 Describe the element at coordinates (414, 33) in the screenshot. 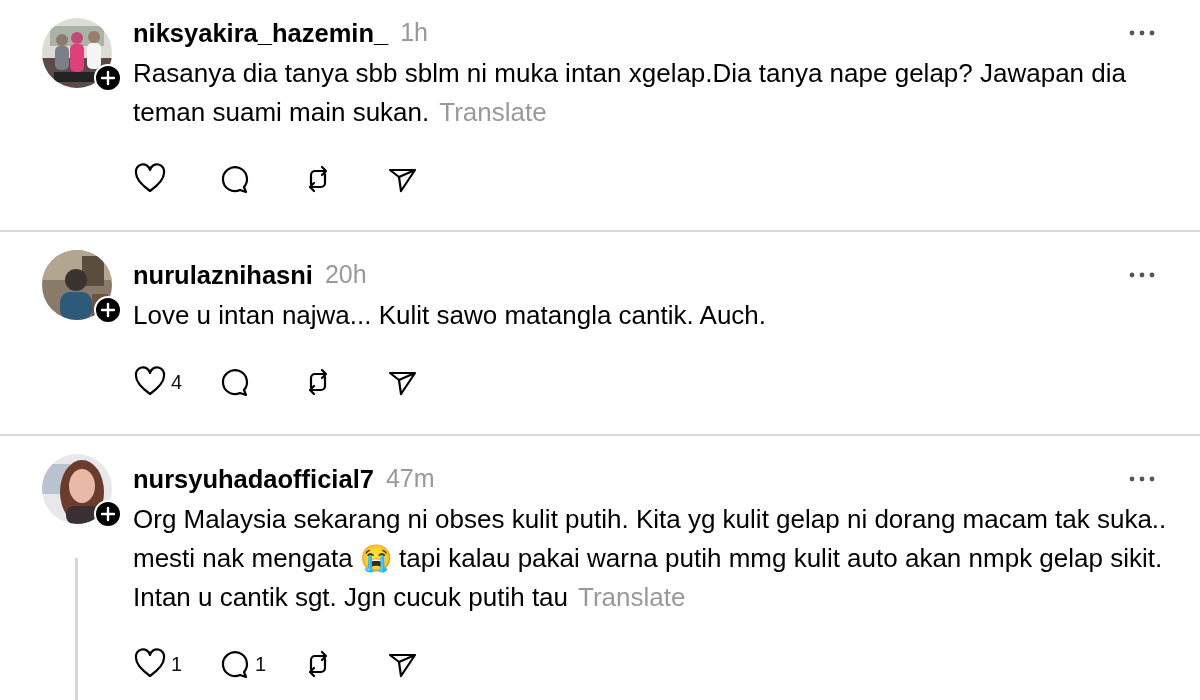

I see `post-time: 1h` at that location.